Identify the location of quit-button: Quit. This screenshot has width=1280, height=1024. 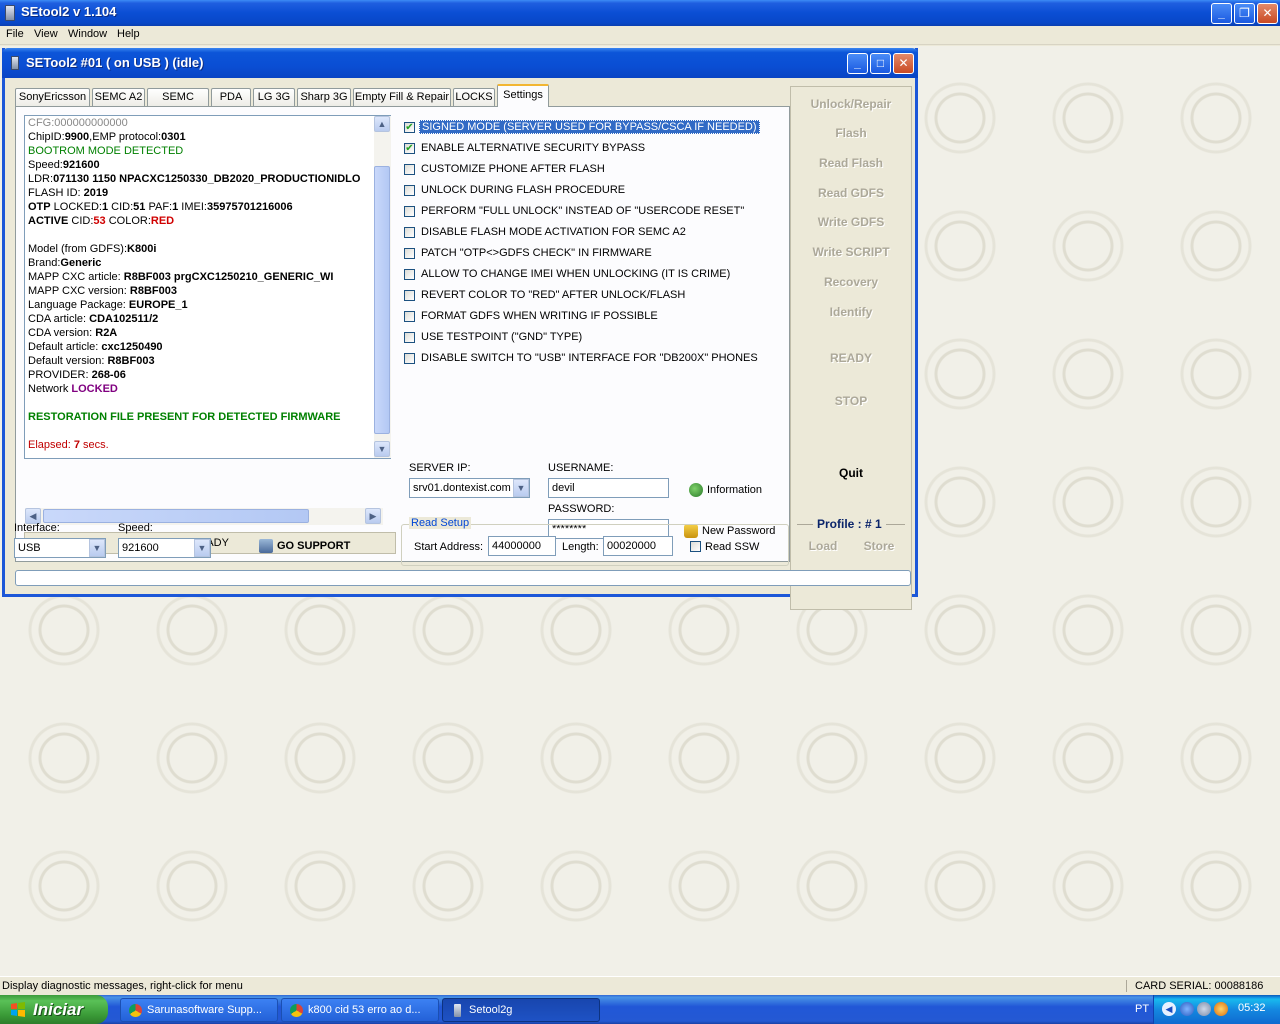
(851, 473).